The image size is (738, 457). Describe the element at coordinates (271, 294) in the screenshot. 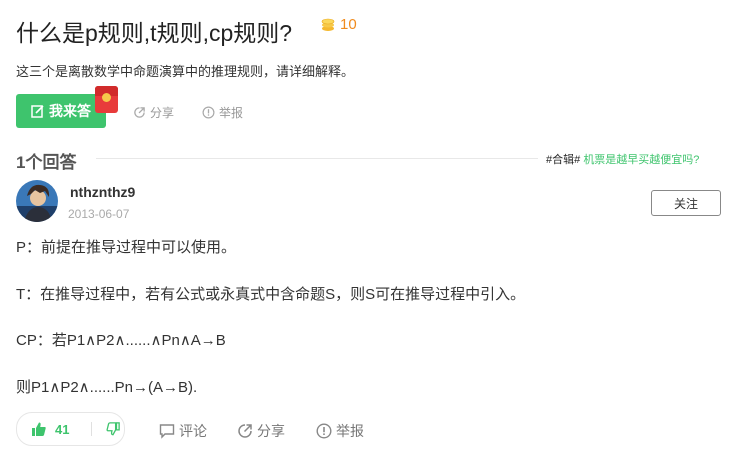

I see `answer-line-2: T：在推导过程中，若有公式或永真式中含命题S，则S可在推导过程中引入。` at that location.